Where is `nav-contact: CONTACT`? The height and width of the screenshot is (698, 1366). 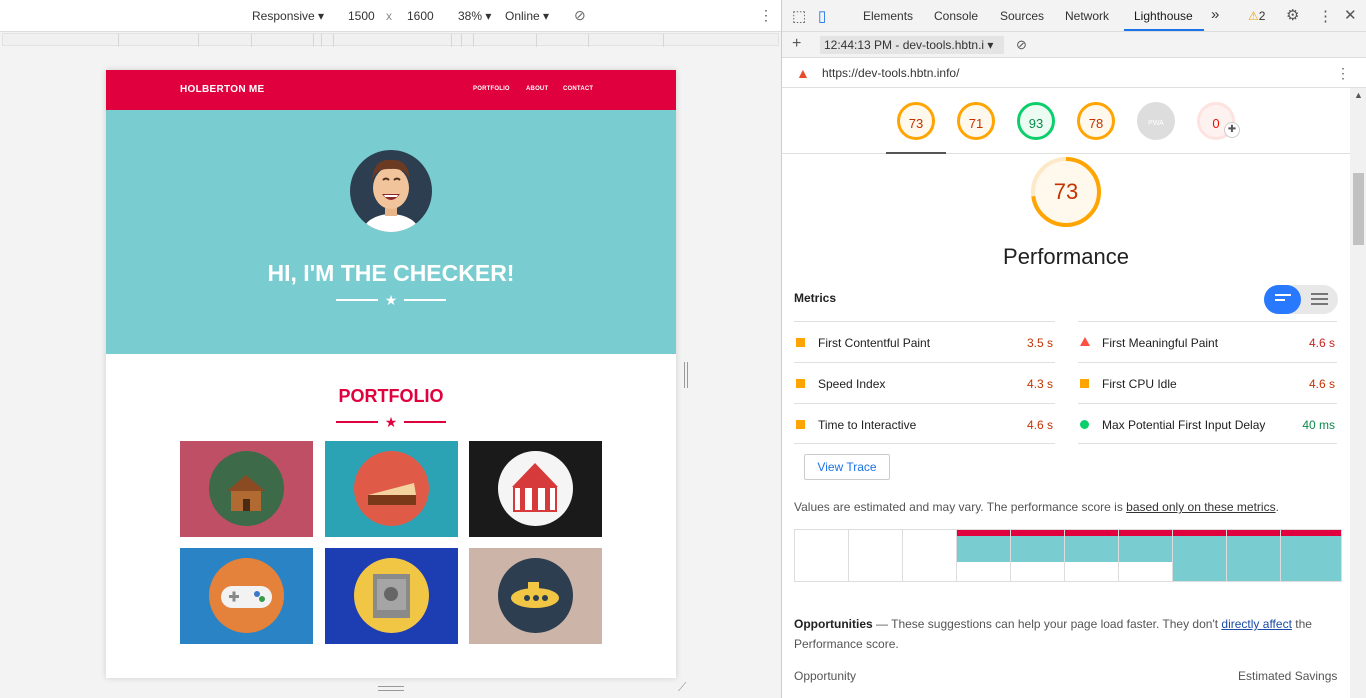 nav-contact: CONTACT is located at coordinates (578, 89).